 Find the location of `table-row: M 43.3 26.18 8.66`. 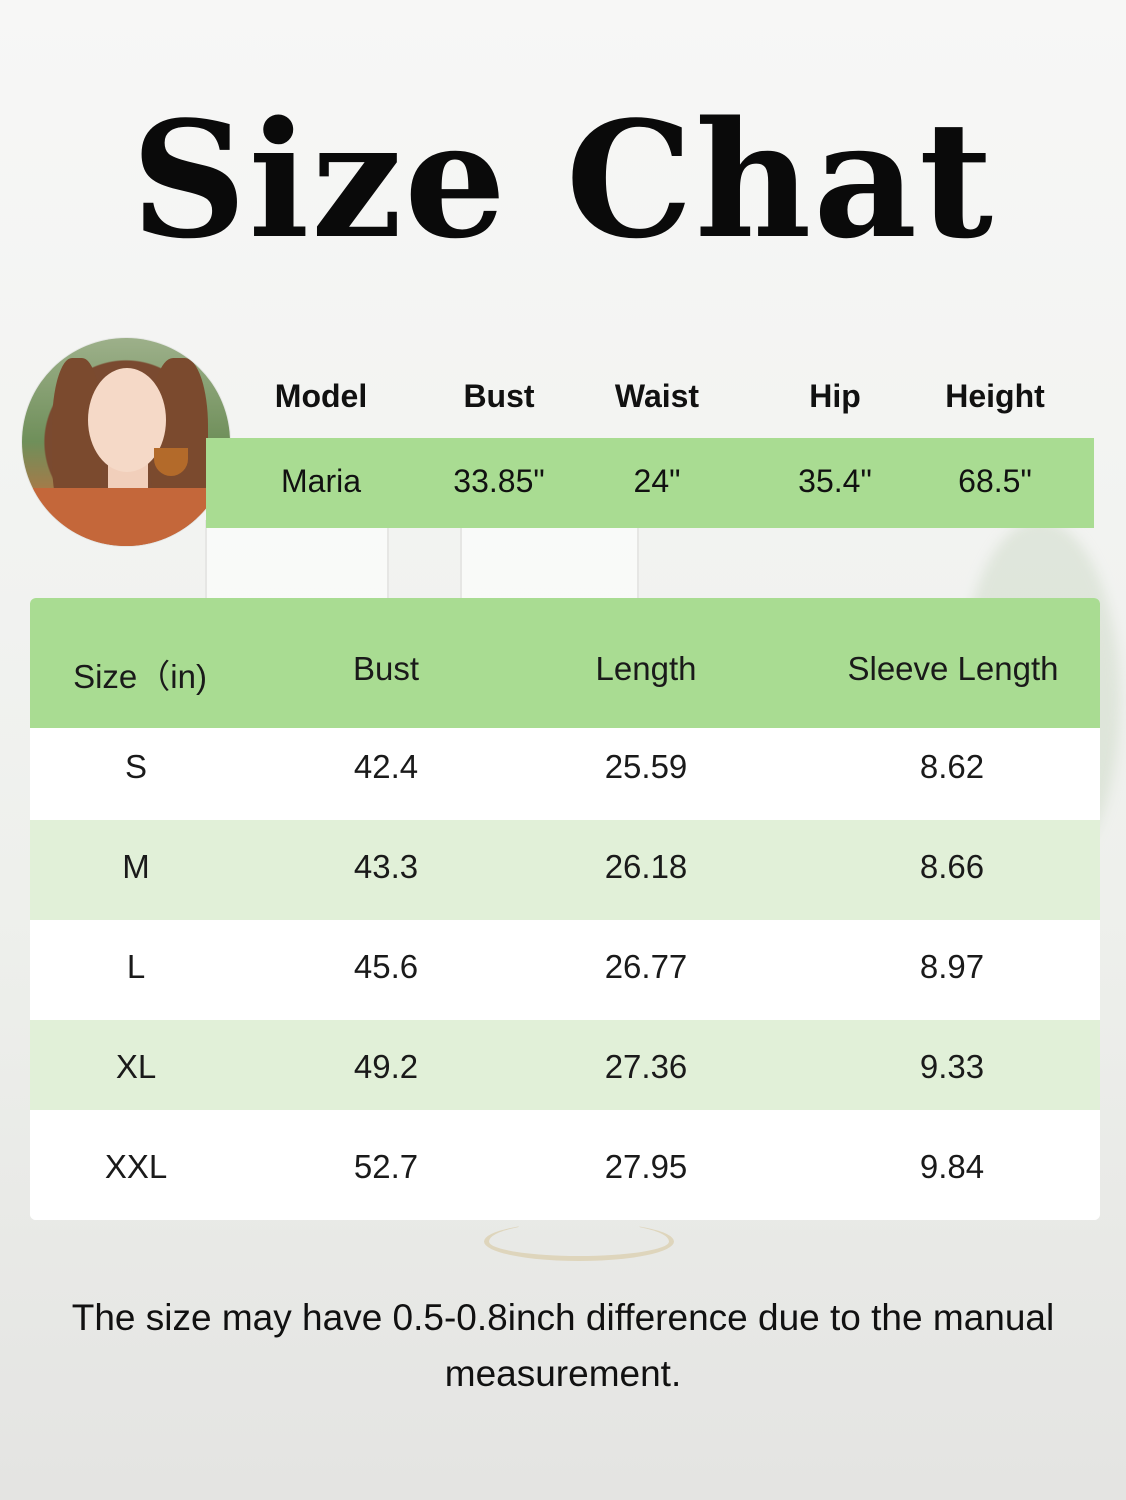

table-row: M 43.3 26.18 8.66 is located at coordinates (565, 870).